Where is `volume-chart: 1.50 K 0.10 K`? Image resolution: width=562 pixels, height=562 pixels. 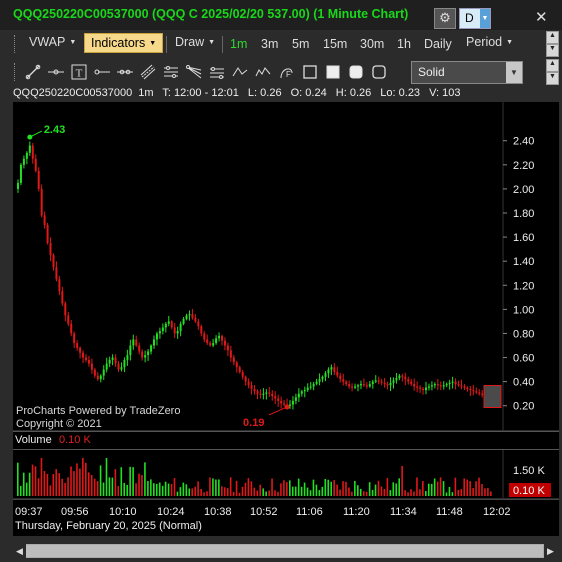 volume-chart: 1.50 K 0.10 K is located at coordinates (286, 474).